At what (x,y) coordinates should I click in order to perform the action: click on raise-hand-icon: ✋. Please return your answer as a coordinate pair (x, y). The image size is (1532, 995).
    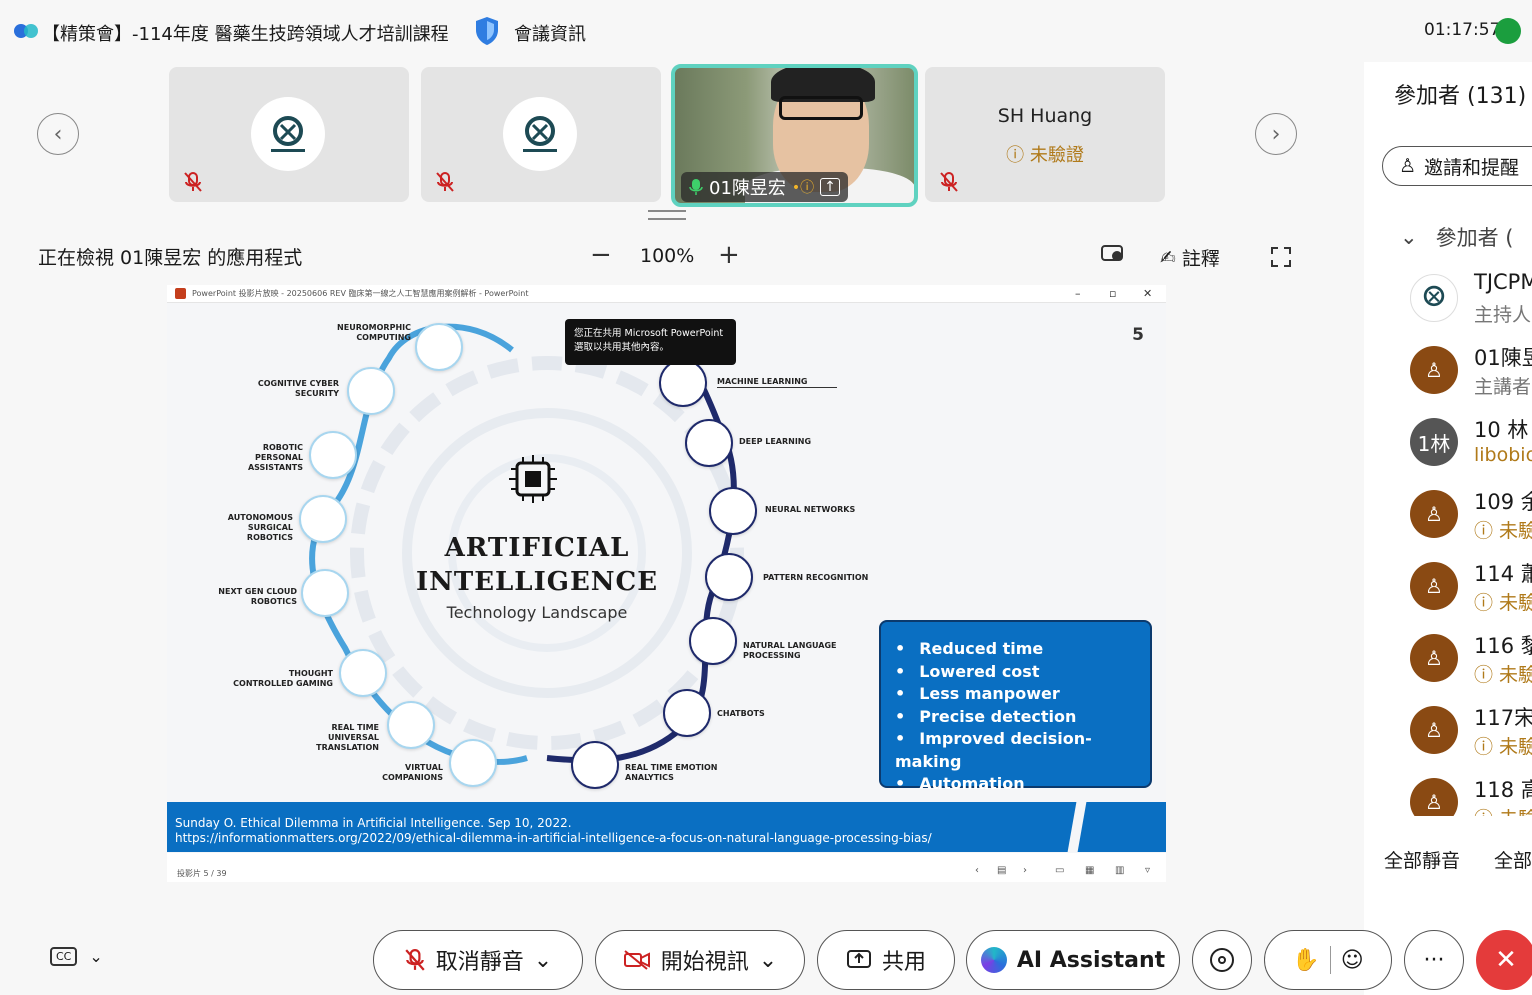
    Looking at the image, I should click on (1306, 960).